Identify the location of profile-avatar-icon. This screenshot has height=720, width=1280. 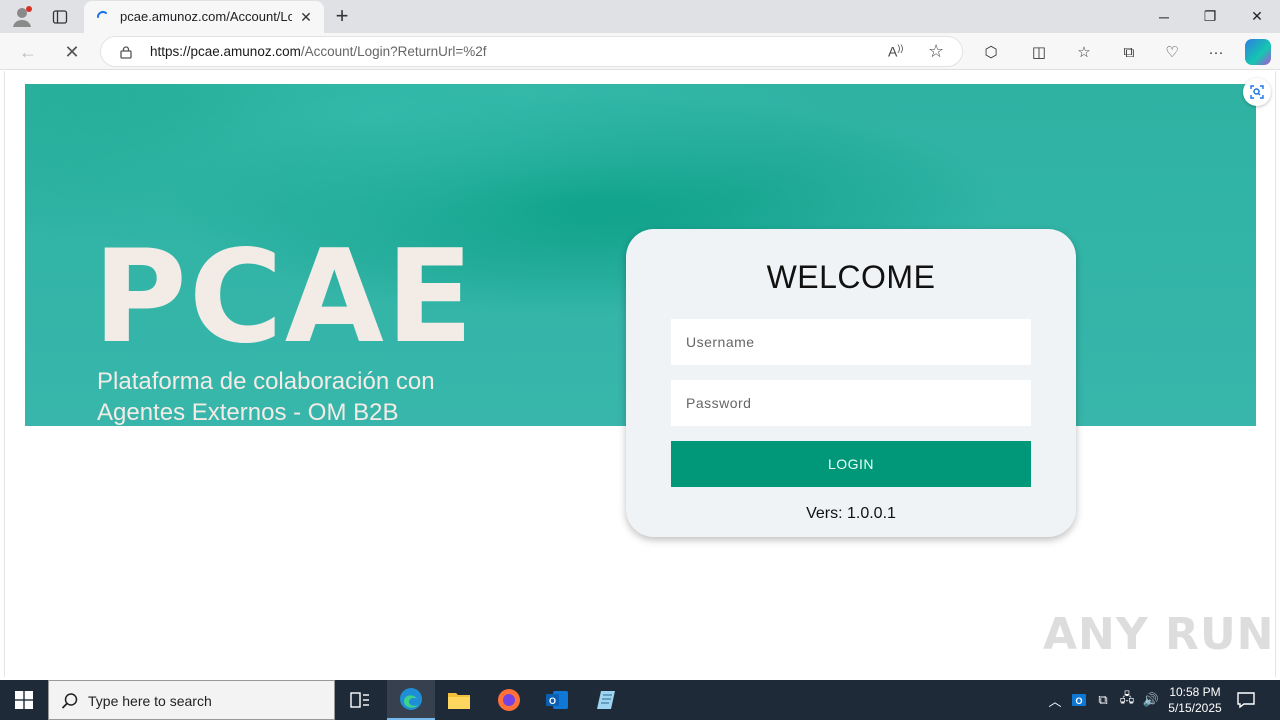
(22, 17).